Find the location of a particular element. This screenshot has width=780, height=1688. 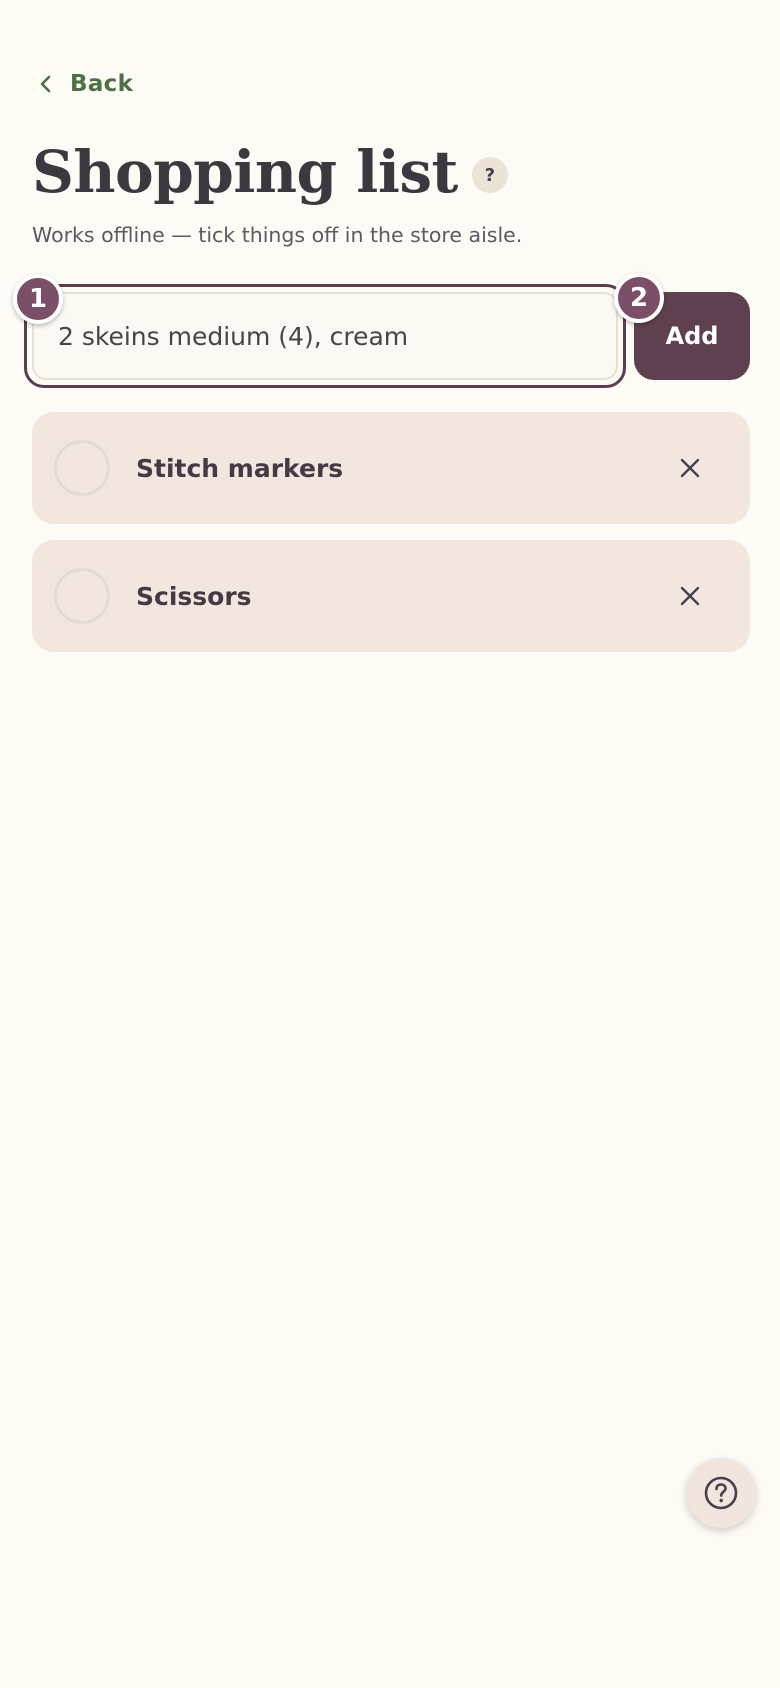

page-title: Shopping list is located at coordinates (245, 172).